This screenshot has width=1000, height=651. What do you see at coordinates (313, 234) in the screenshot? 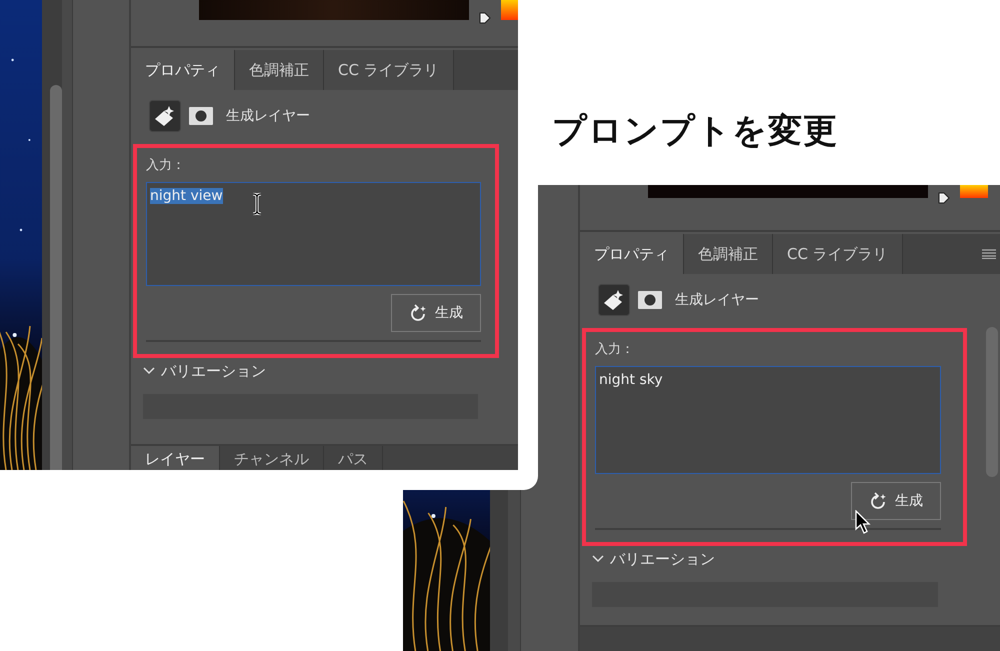
I see `prompt-field: night view` at bounding box center [313, 234].